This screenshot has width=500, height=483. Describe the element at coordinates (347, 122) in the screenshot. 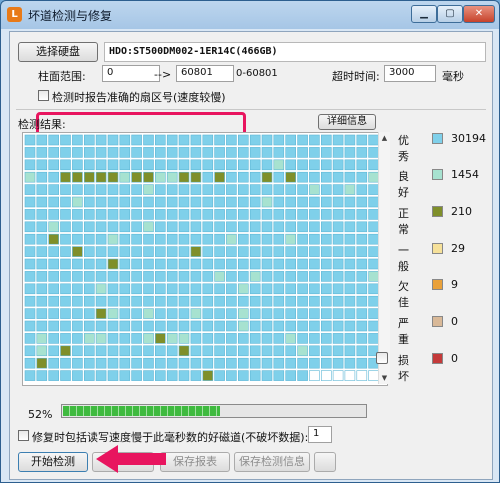

I see `details-button: 详细信息` at that location.